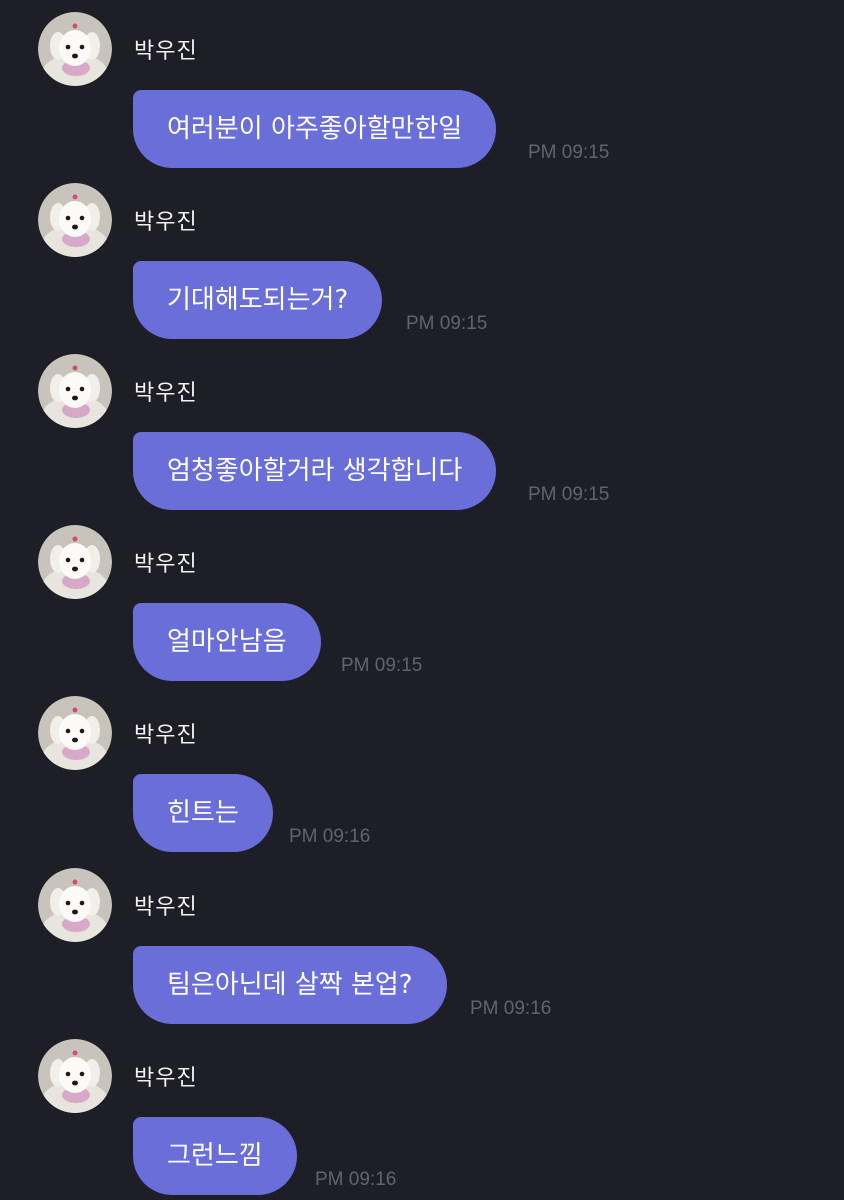  I want to click on message-bubble: 힌트는, so click(203, 813).